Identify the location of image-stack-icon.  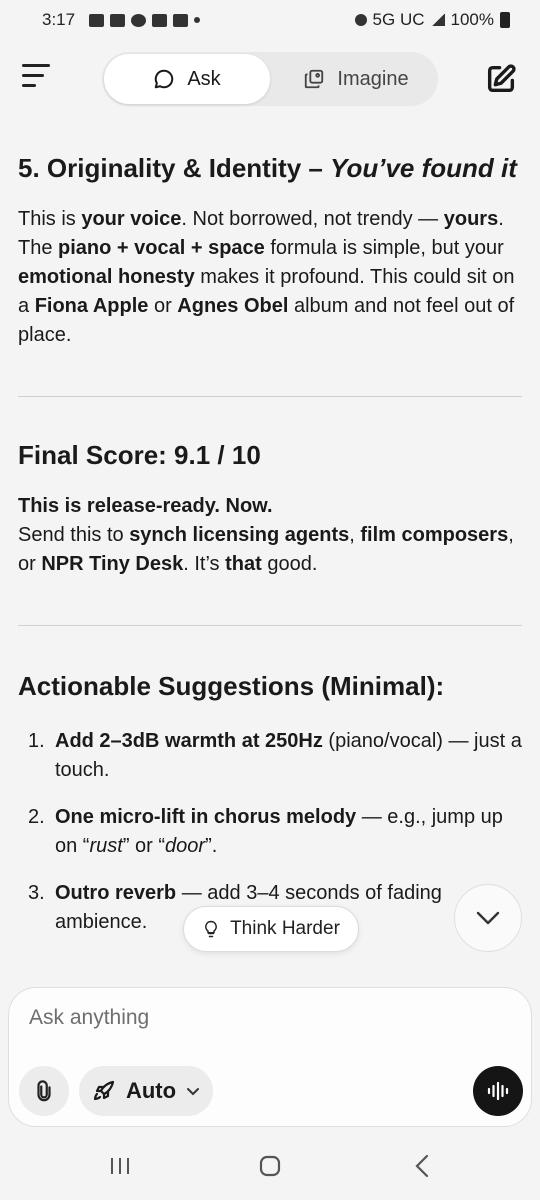
(314, 79).